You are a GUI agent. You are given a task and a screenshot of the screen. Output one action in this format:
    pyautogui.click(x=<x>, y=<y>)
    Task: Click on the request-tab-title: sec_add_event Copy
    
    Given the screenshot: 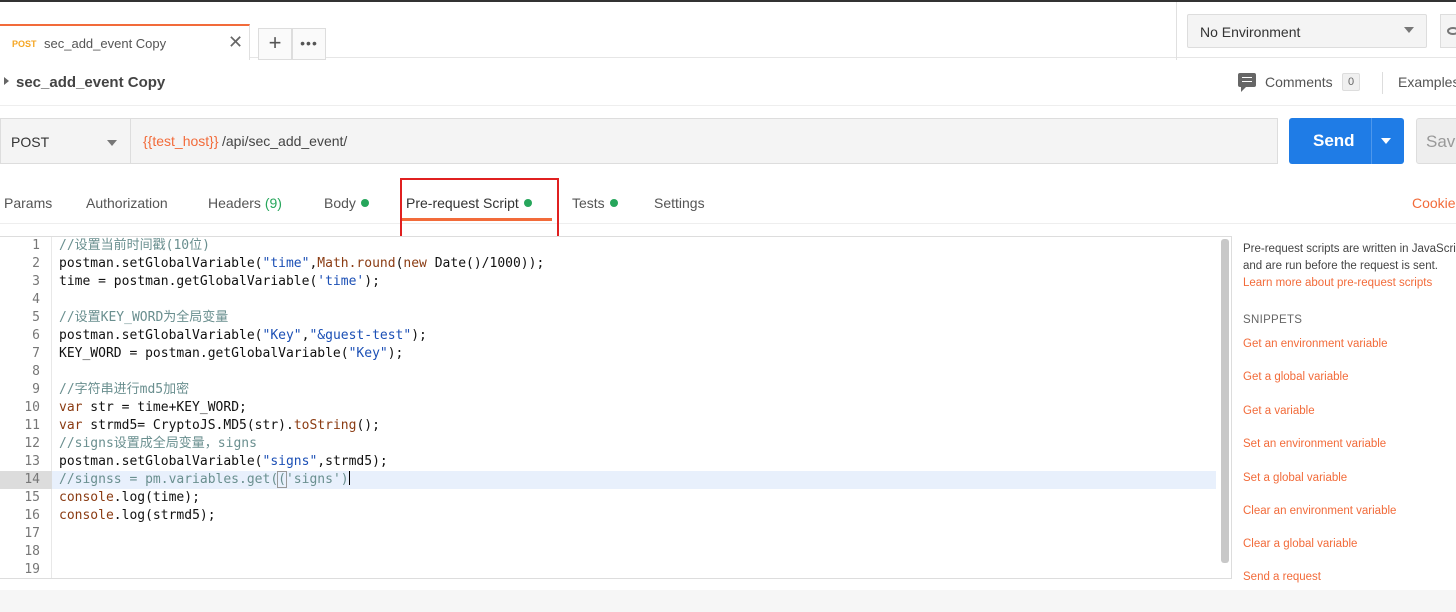 What is the action you would take?
    pyautogui.click(x=105, y=43)
    